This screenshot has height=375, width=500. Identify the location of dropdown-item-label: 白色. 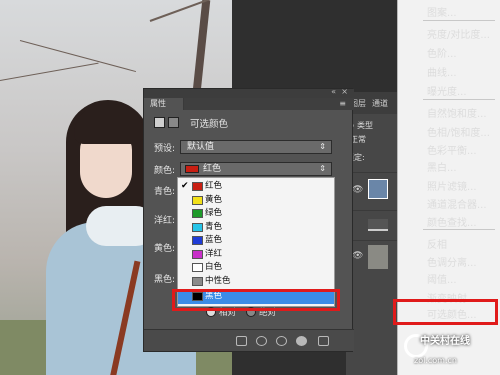
(214, 267).